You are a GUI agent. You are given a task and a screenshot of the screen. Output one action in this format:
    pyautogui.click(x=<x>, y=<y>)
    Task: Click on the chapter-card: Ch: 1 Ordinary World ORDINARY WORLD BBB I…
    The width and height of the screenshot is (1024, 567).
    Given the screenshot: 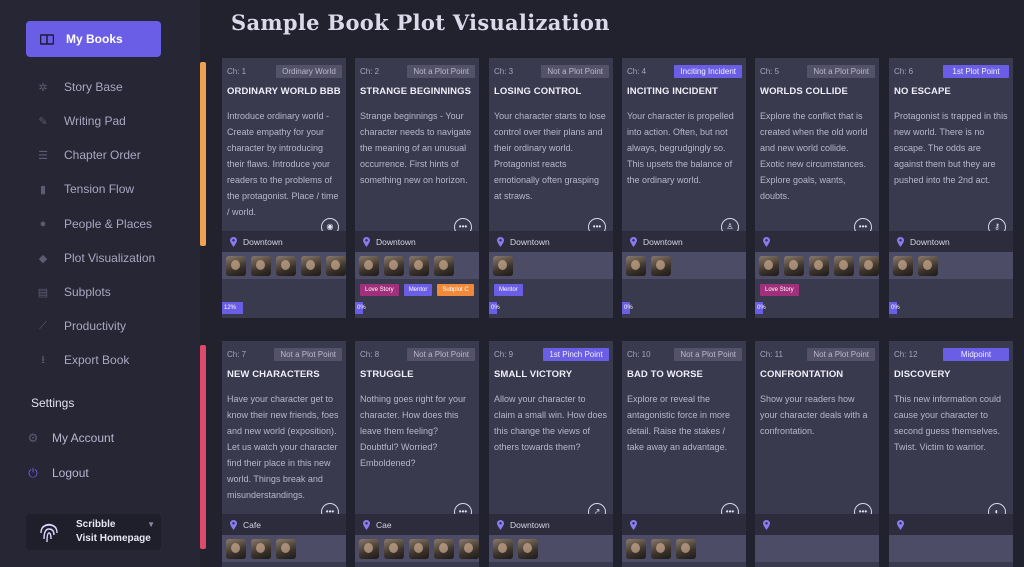 What is the action you would take?
    pyautogui.click(x=284, y=188)
    